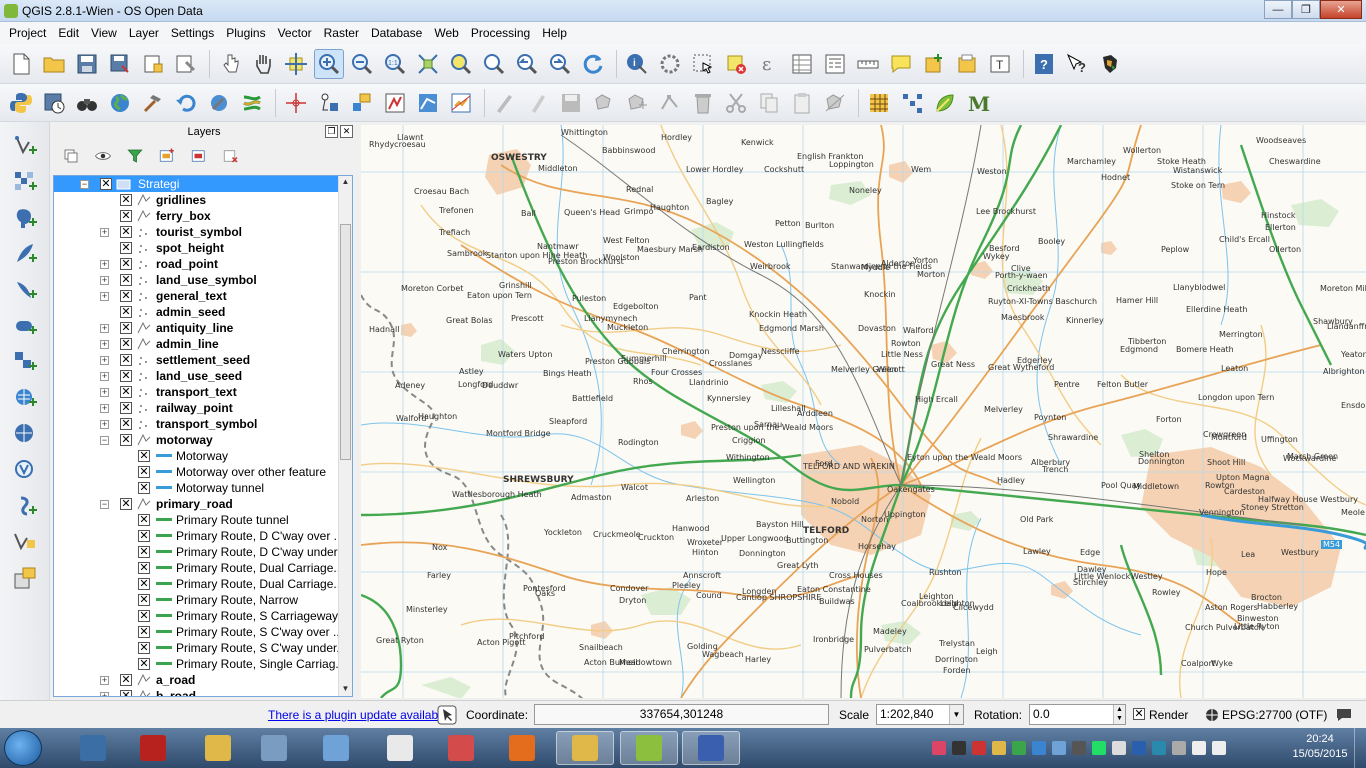  I want to click on zoom-native-icon: 1:1, so click(395, 64).